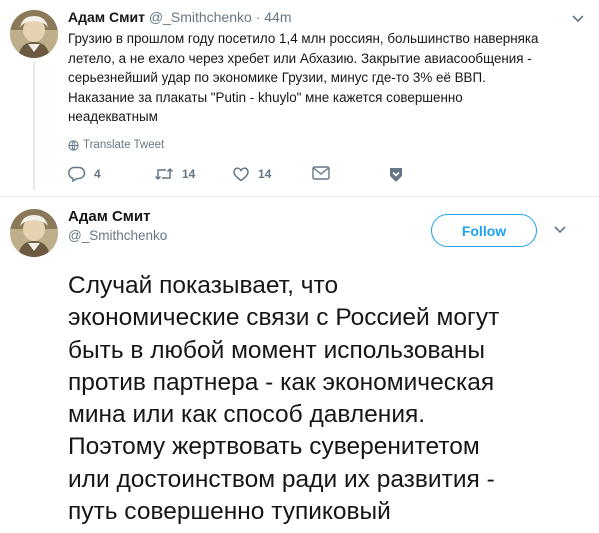  I want to click on tweet-text-line: путь совершенно тупиковый, so click(229, 512).